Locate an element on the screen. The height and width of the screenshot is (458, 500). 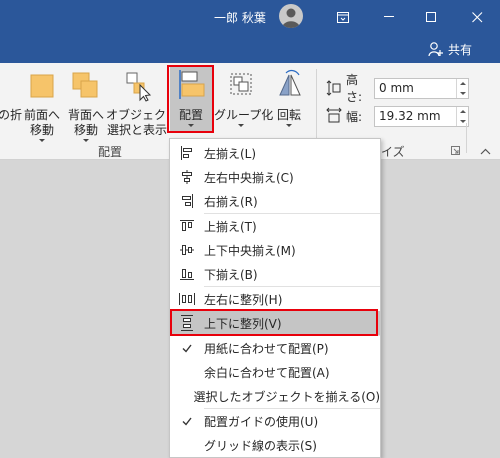
wrap-text-button: の折 is located at coordinates (11, 95).